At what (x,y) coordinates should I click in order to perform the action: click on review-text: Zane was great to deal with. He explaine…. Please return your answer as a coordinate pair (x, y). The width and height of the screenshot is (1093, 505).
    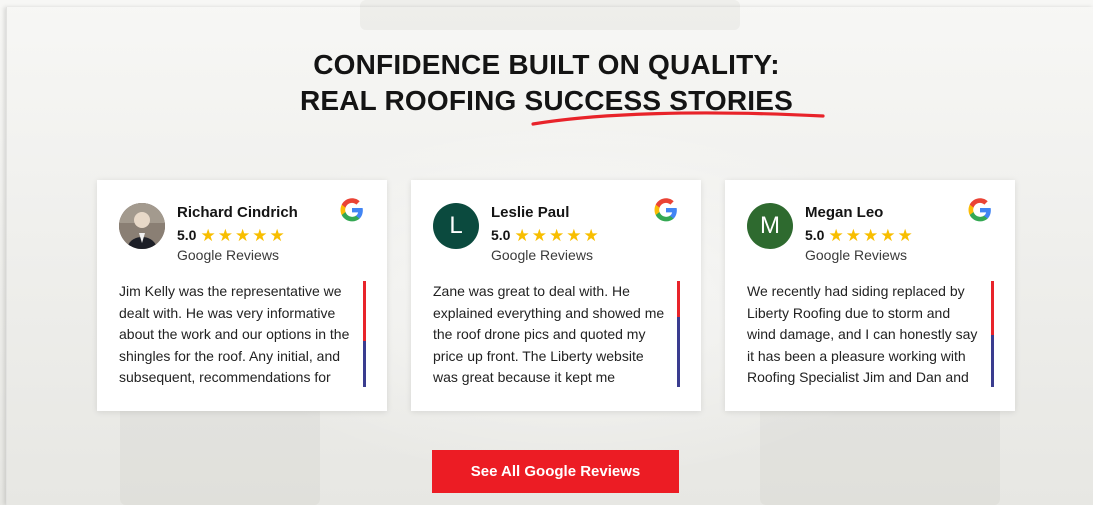
    Looking at the image, I should click on (549, 334).